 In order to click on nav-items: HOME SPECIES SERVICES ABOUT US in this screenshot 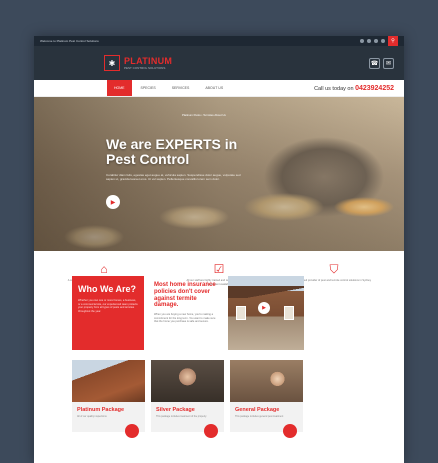, I will do `click(168, 88)`.